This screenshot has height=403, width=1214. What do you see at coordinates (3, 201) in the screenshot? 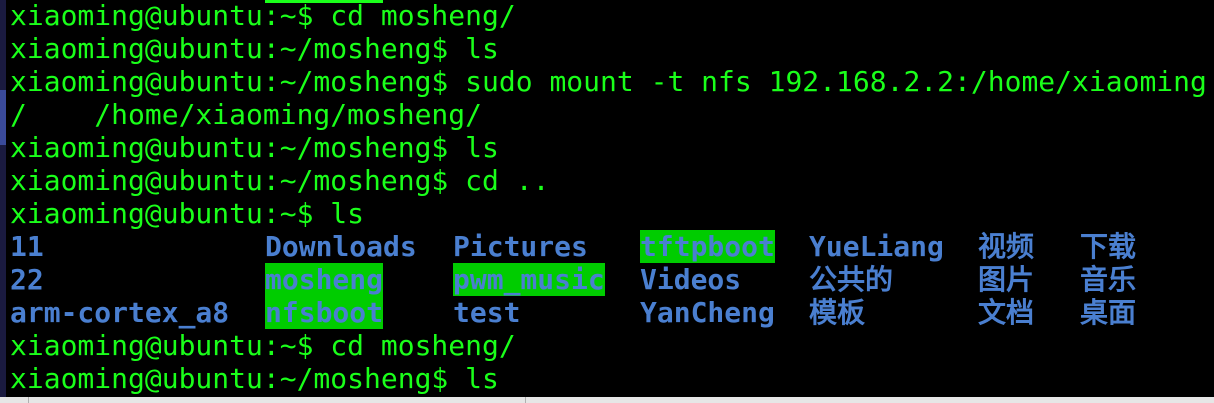
I see `scrollbar` at bounding box center [3, 201].